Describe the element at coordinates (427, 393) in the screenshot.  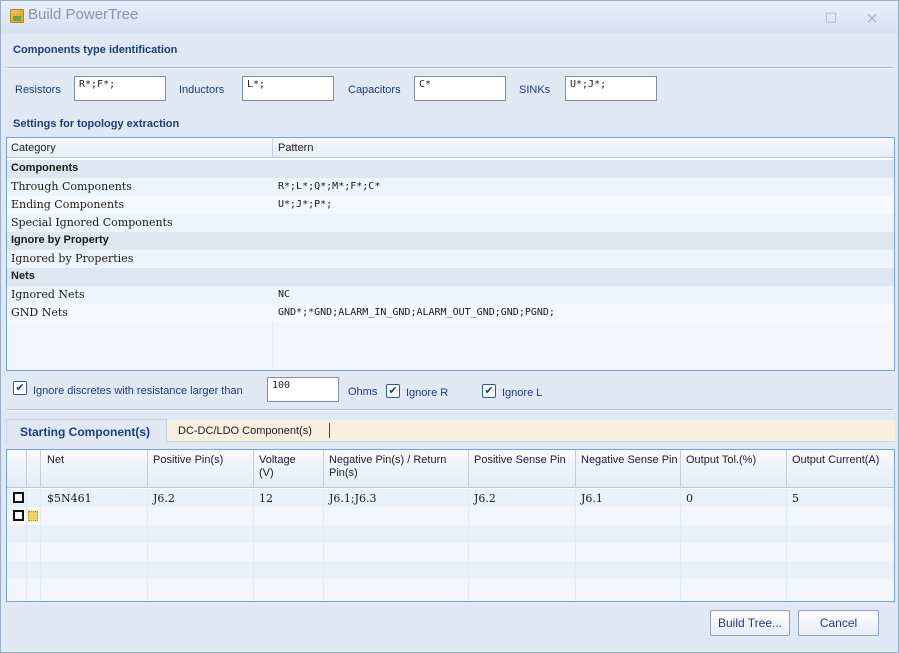
I see `ignore-r-label: Ignore R` at that location.